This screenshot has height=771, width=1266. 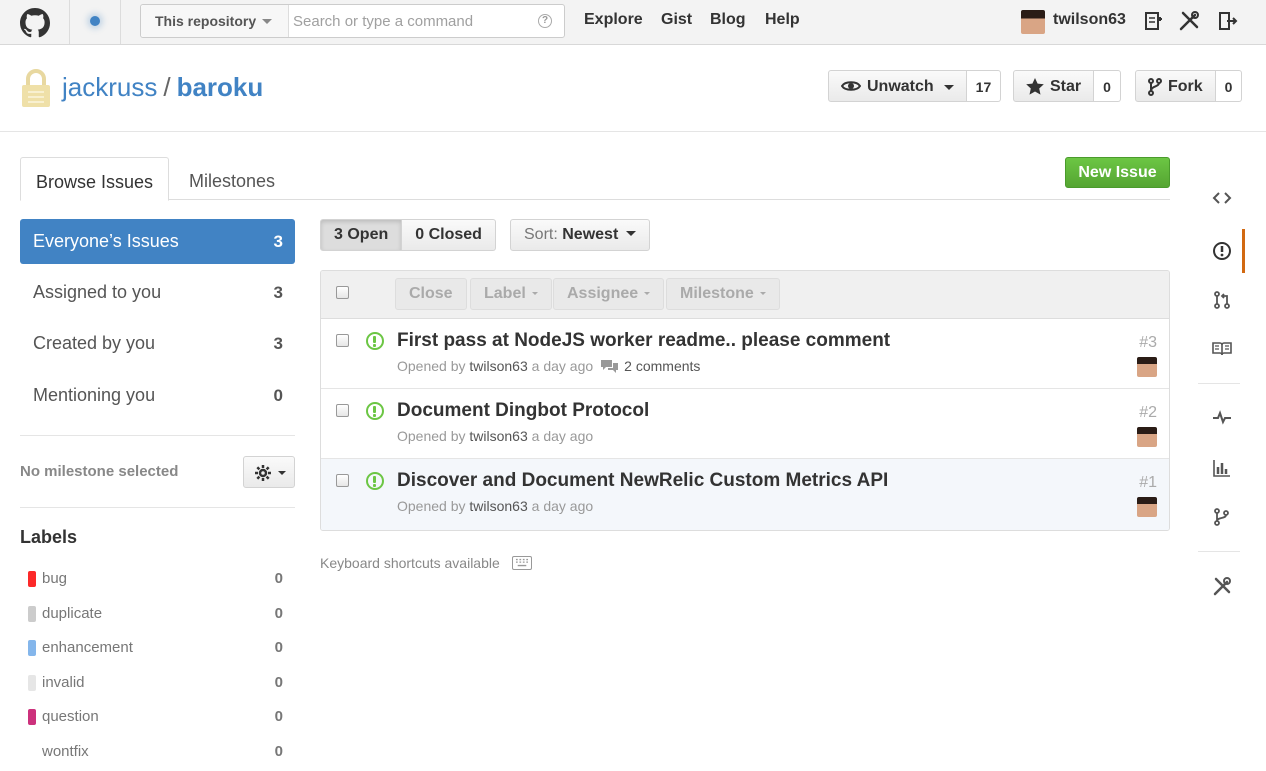 I want to click on issue-number: #1, so click(x=1148, y=483).